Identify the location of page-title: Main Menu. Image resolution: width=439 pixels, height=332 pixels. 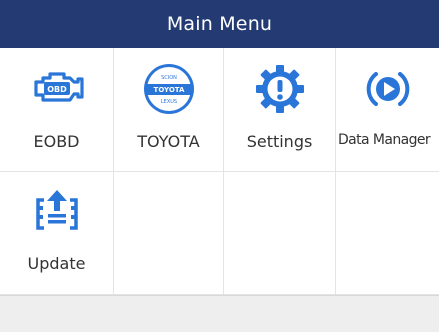
(219, 24).